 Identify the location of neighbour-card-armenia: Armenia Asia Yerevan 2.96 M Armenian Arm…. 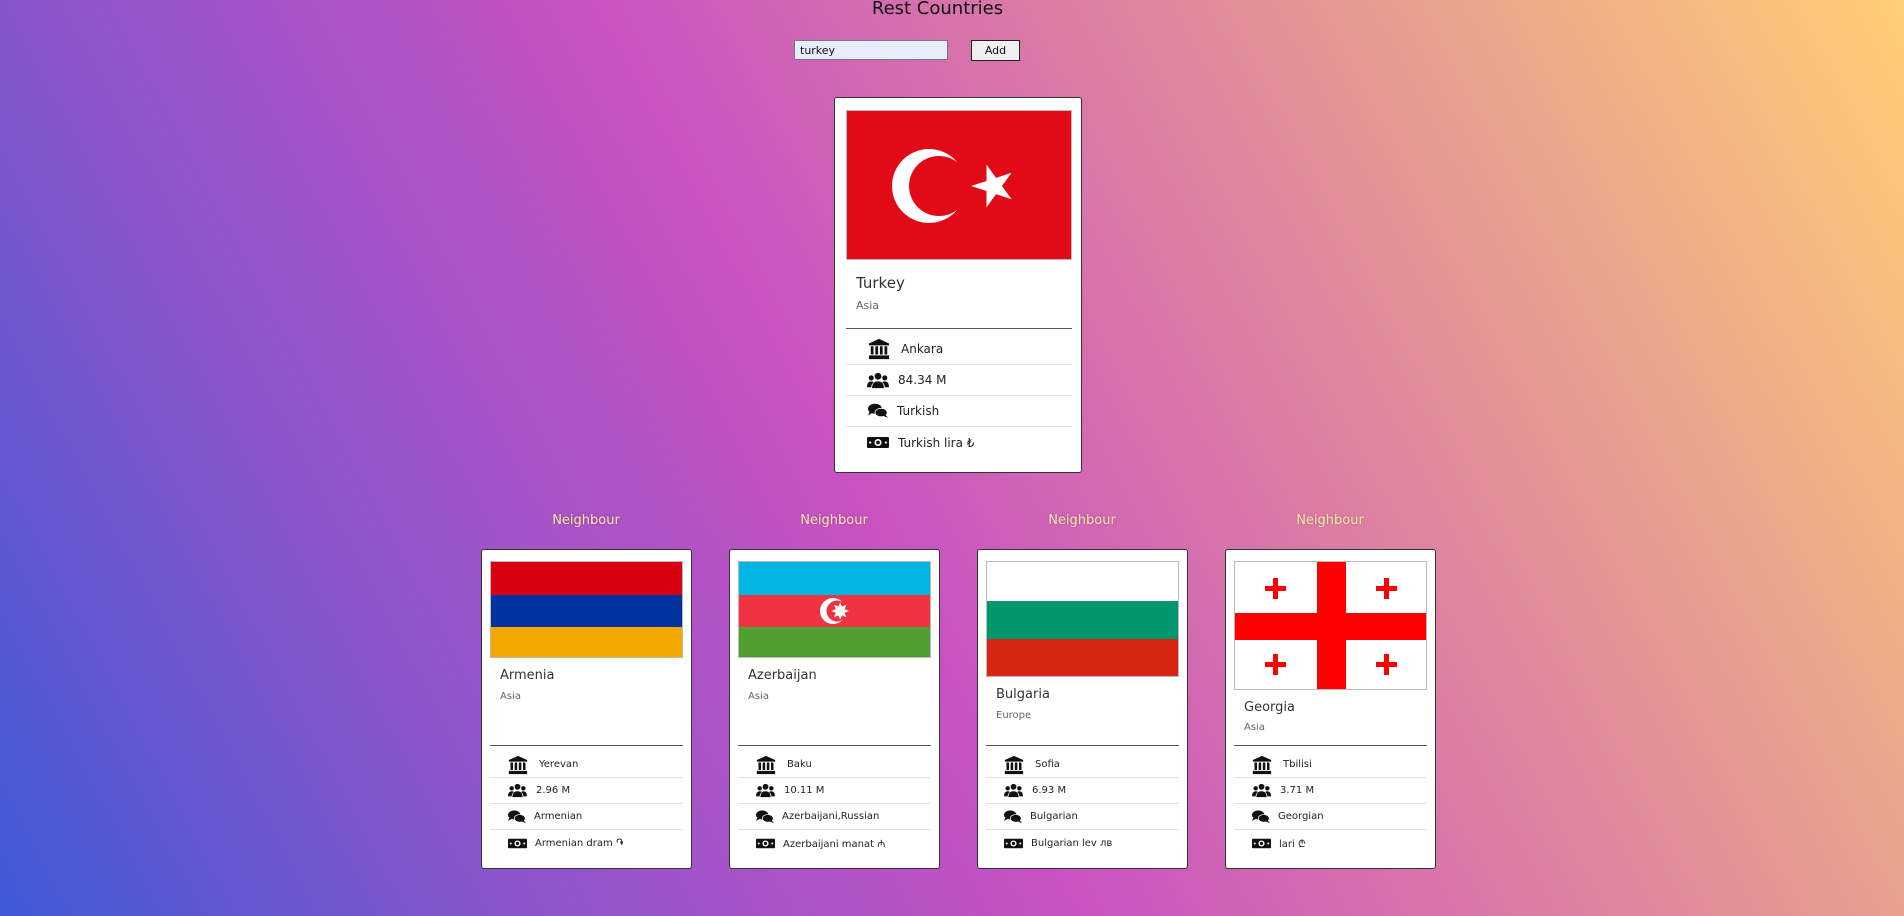
(586, 709).